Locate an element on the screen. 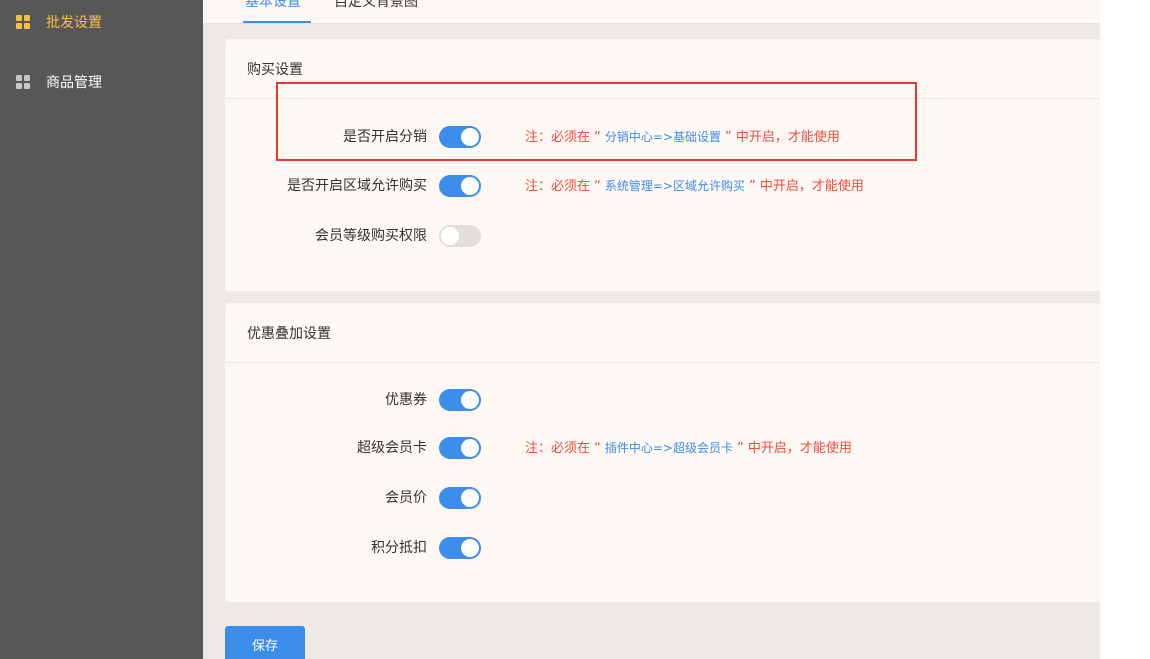 The height and width of the screenshot is (659, 1150). member-price-toggle is located at coordinates (460, 498).